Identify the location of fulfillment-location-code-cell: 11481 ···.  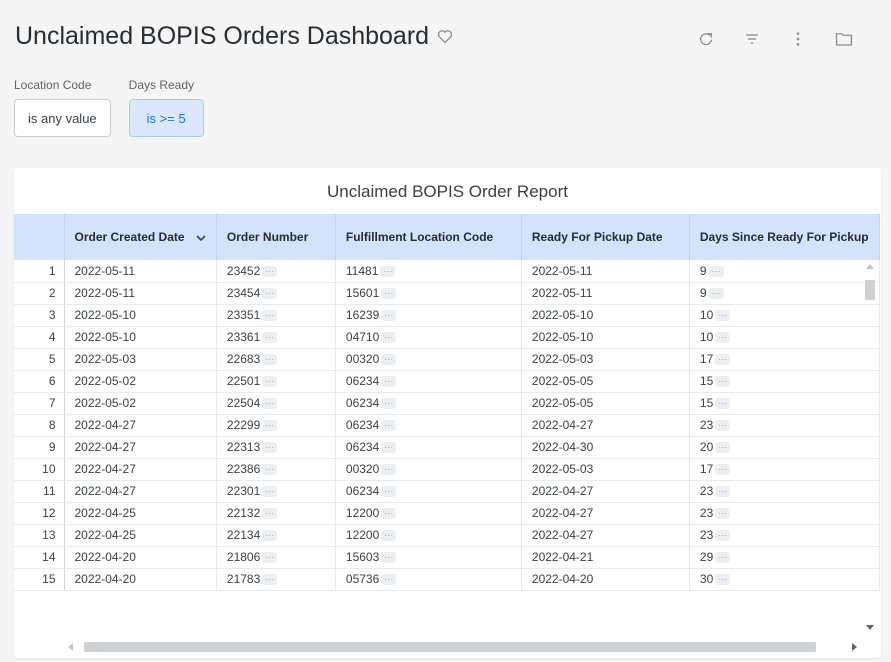
(428, 271).